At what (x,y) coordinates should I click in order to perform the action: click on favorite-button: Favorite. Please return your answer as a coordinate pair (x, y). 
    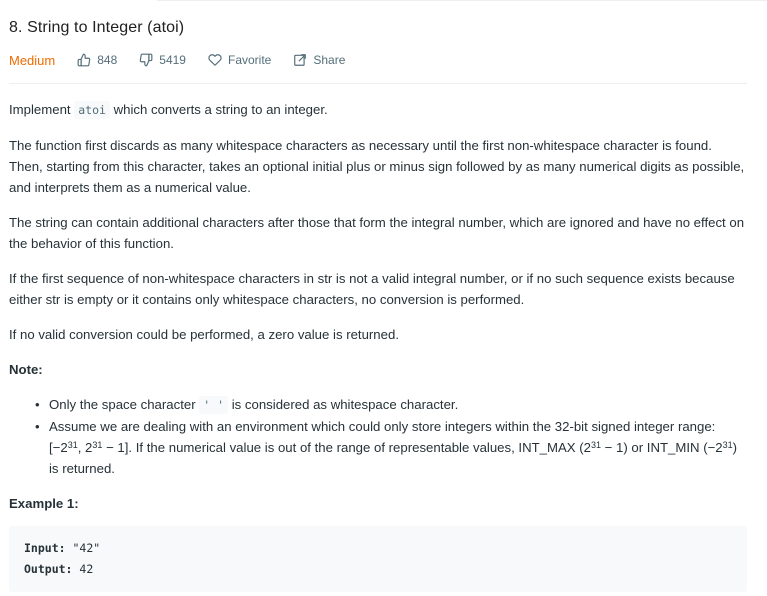
    Looking at the image, I should click on (239, 60).